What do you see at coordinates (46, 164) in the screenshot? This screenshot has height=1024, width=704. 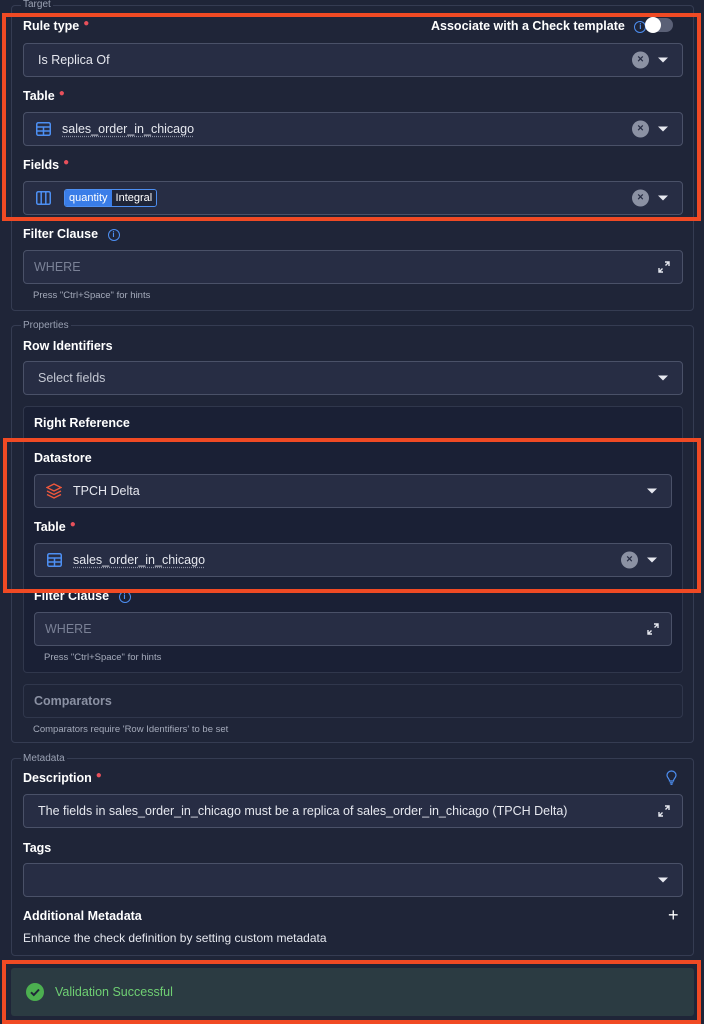 I see `fields-label: Fields ●` at bounding box center [46, 164].